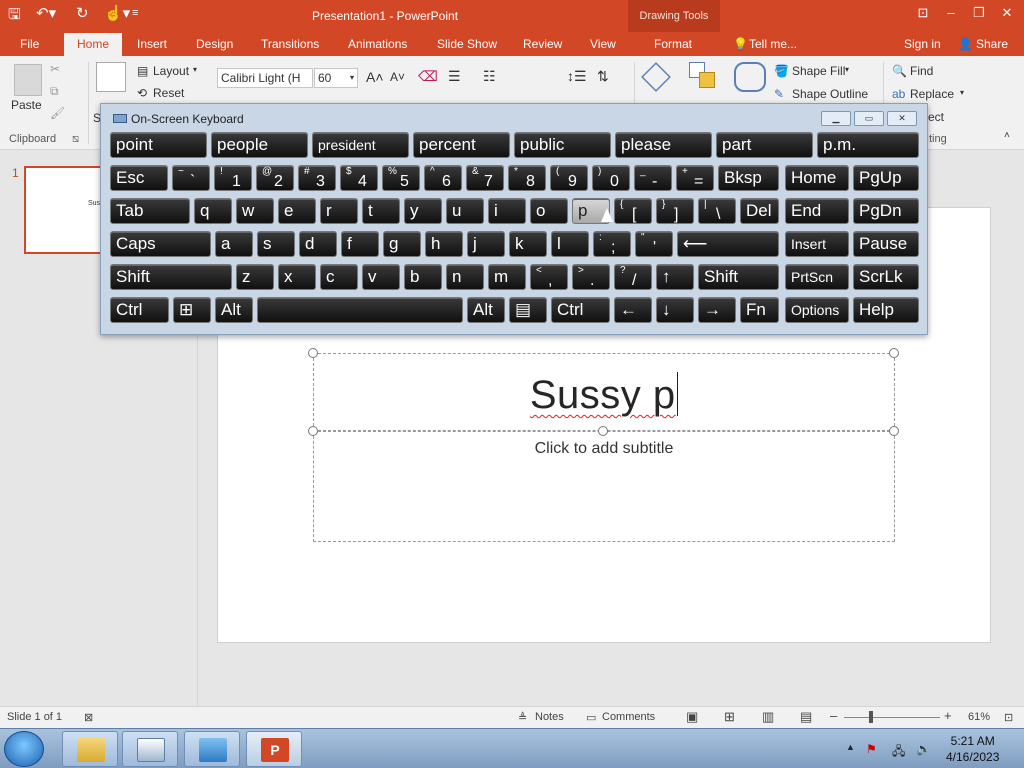 The width and height of the screenshot is (1024, 768). What do you see at coordinates (817, 310) in the screenshot?
I see `key-options: Options` at bounding box center [817, 310].